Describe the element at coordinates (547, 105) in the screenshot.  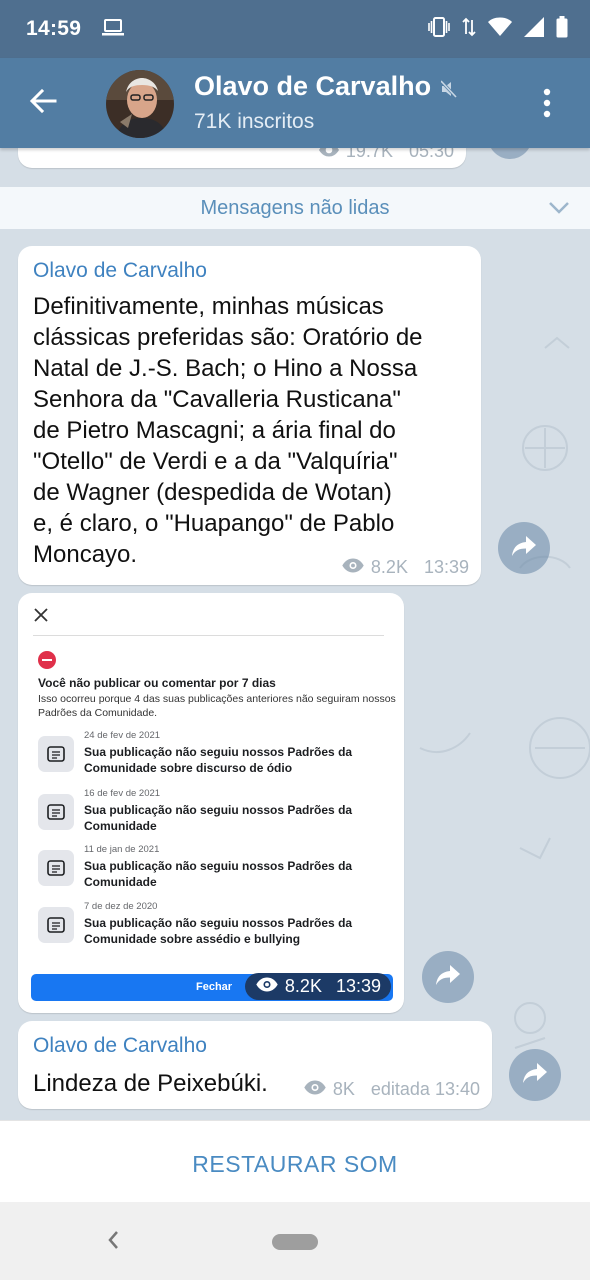
I see `more-vert-icon` at that location.